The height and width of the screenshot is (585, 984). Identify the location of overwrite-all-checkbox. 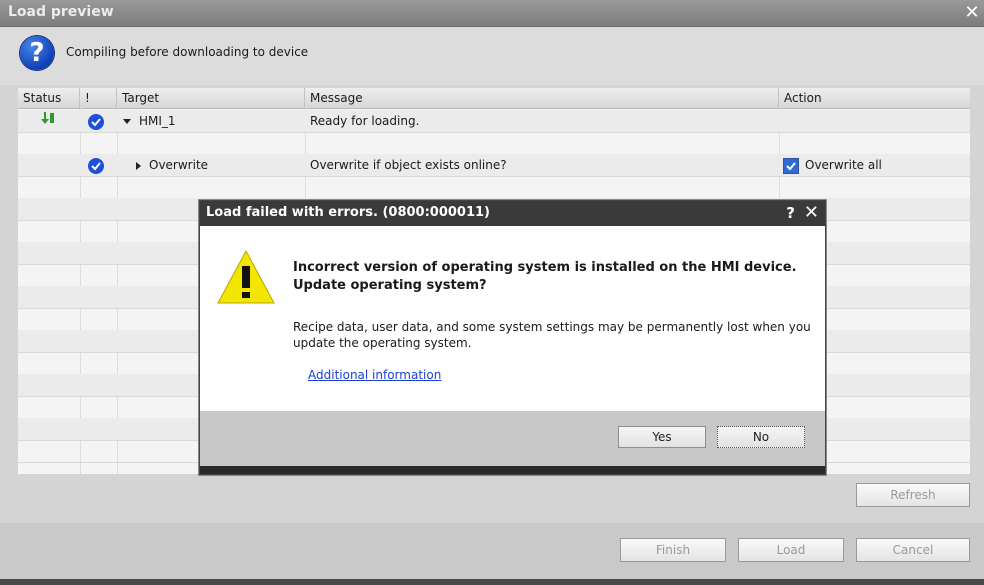
(791, 165).